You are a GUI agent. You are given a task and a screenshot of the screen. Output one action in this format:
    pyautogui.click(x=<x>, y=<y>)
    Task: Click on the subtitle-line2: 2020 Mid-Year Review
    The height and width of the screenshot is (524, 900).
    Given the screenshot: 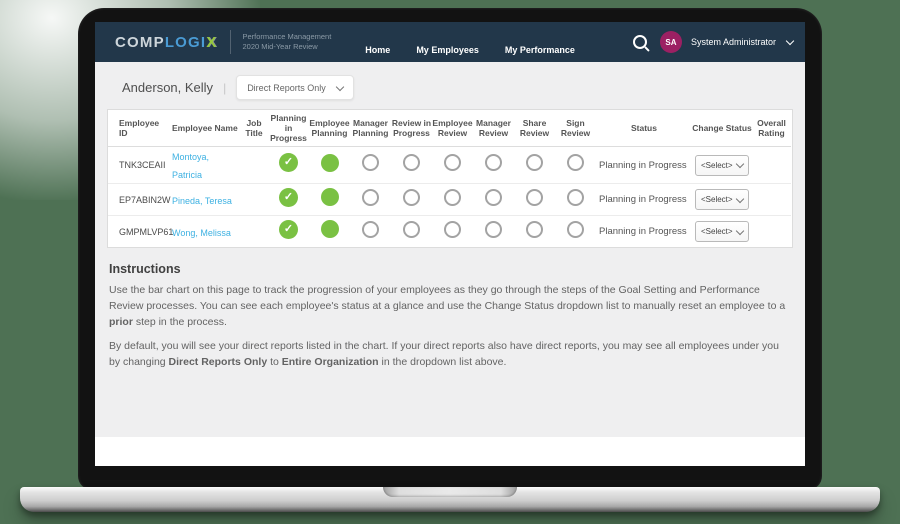 What is the action you would take?
    pyautogui.click(x=280, y=46)
    